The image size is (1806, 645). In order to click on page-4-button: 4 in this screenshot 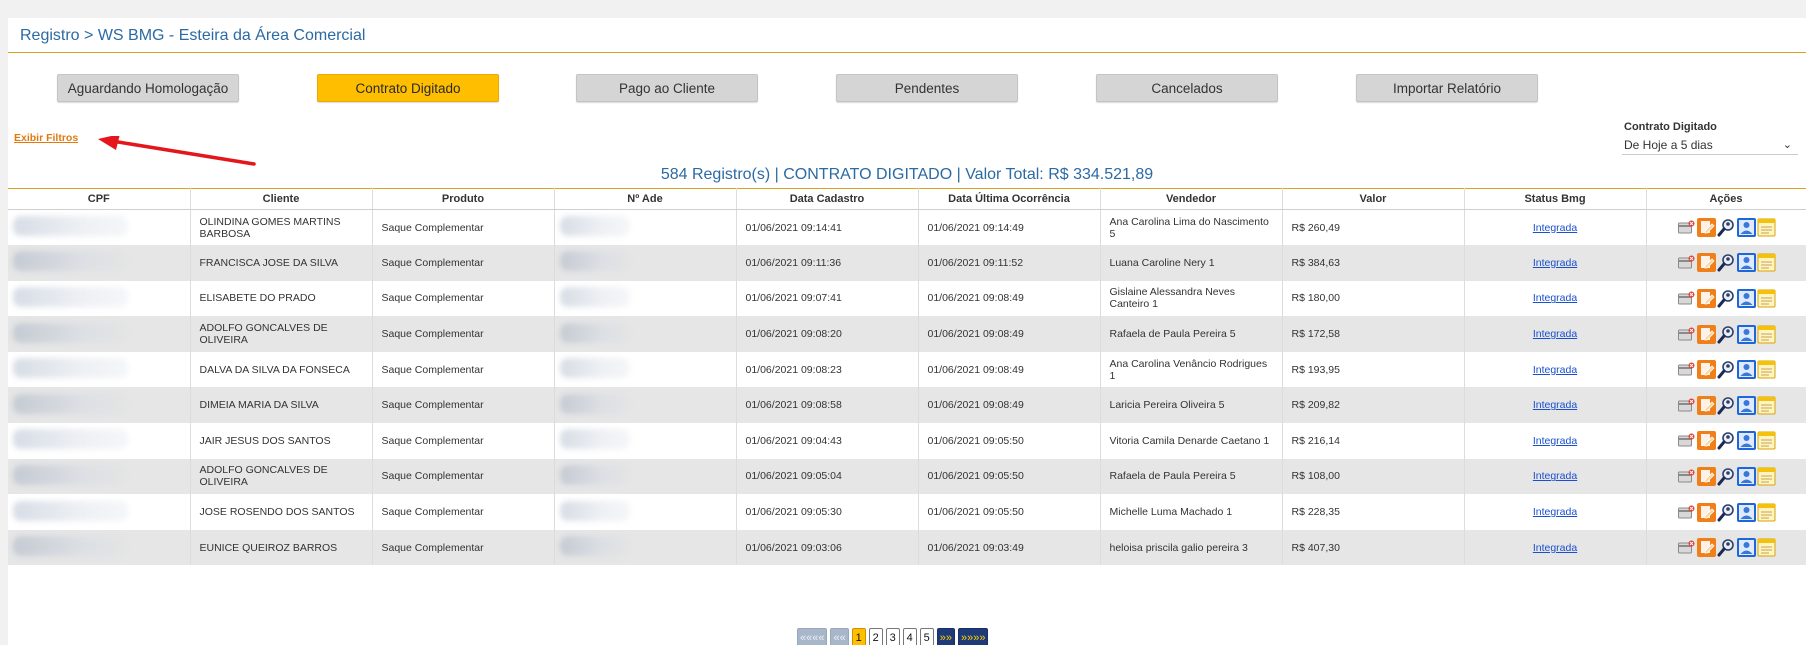, I will do `click(909, 636)`.